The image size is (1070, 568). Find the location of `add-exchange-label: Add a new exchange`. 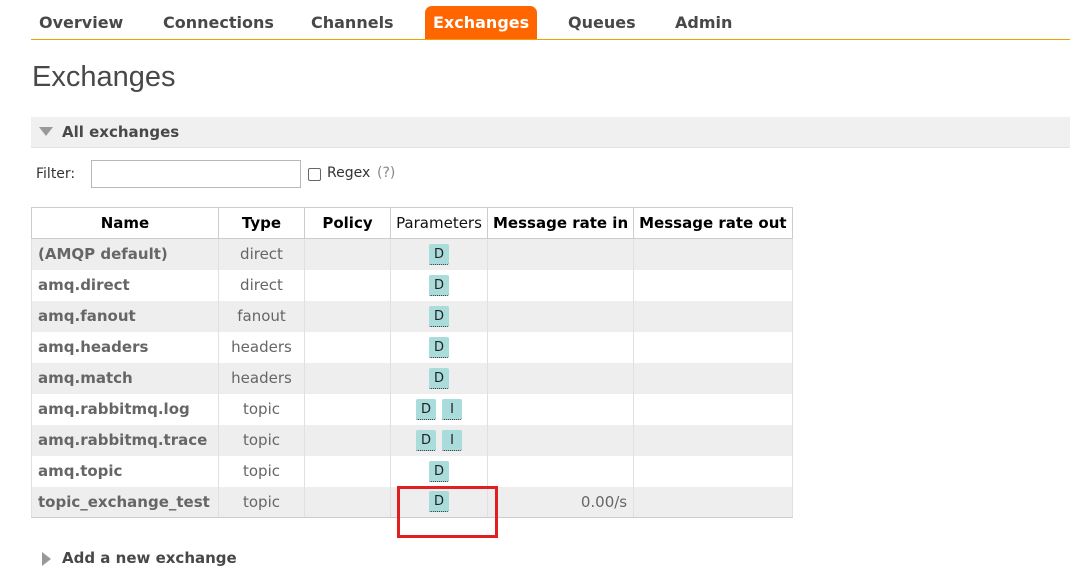

add-exchange-label: Add a new exchange is located at coordinates (149, 558).